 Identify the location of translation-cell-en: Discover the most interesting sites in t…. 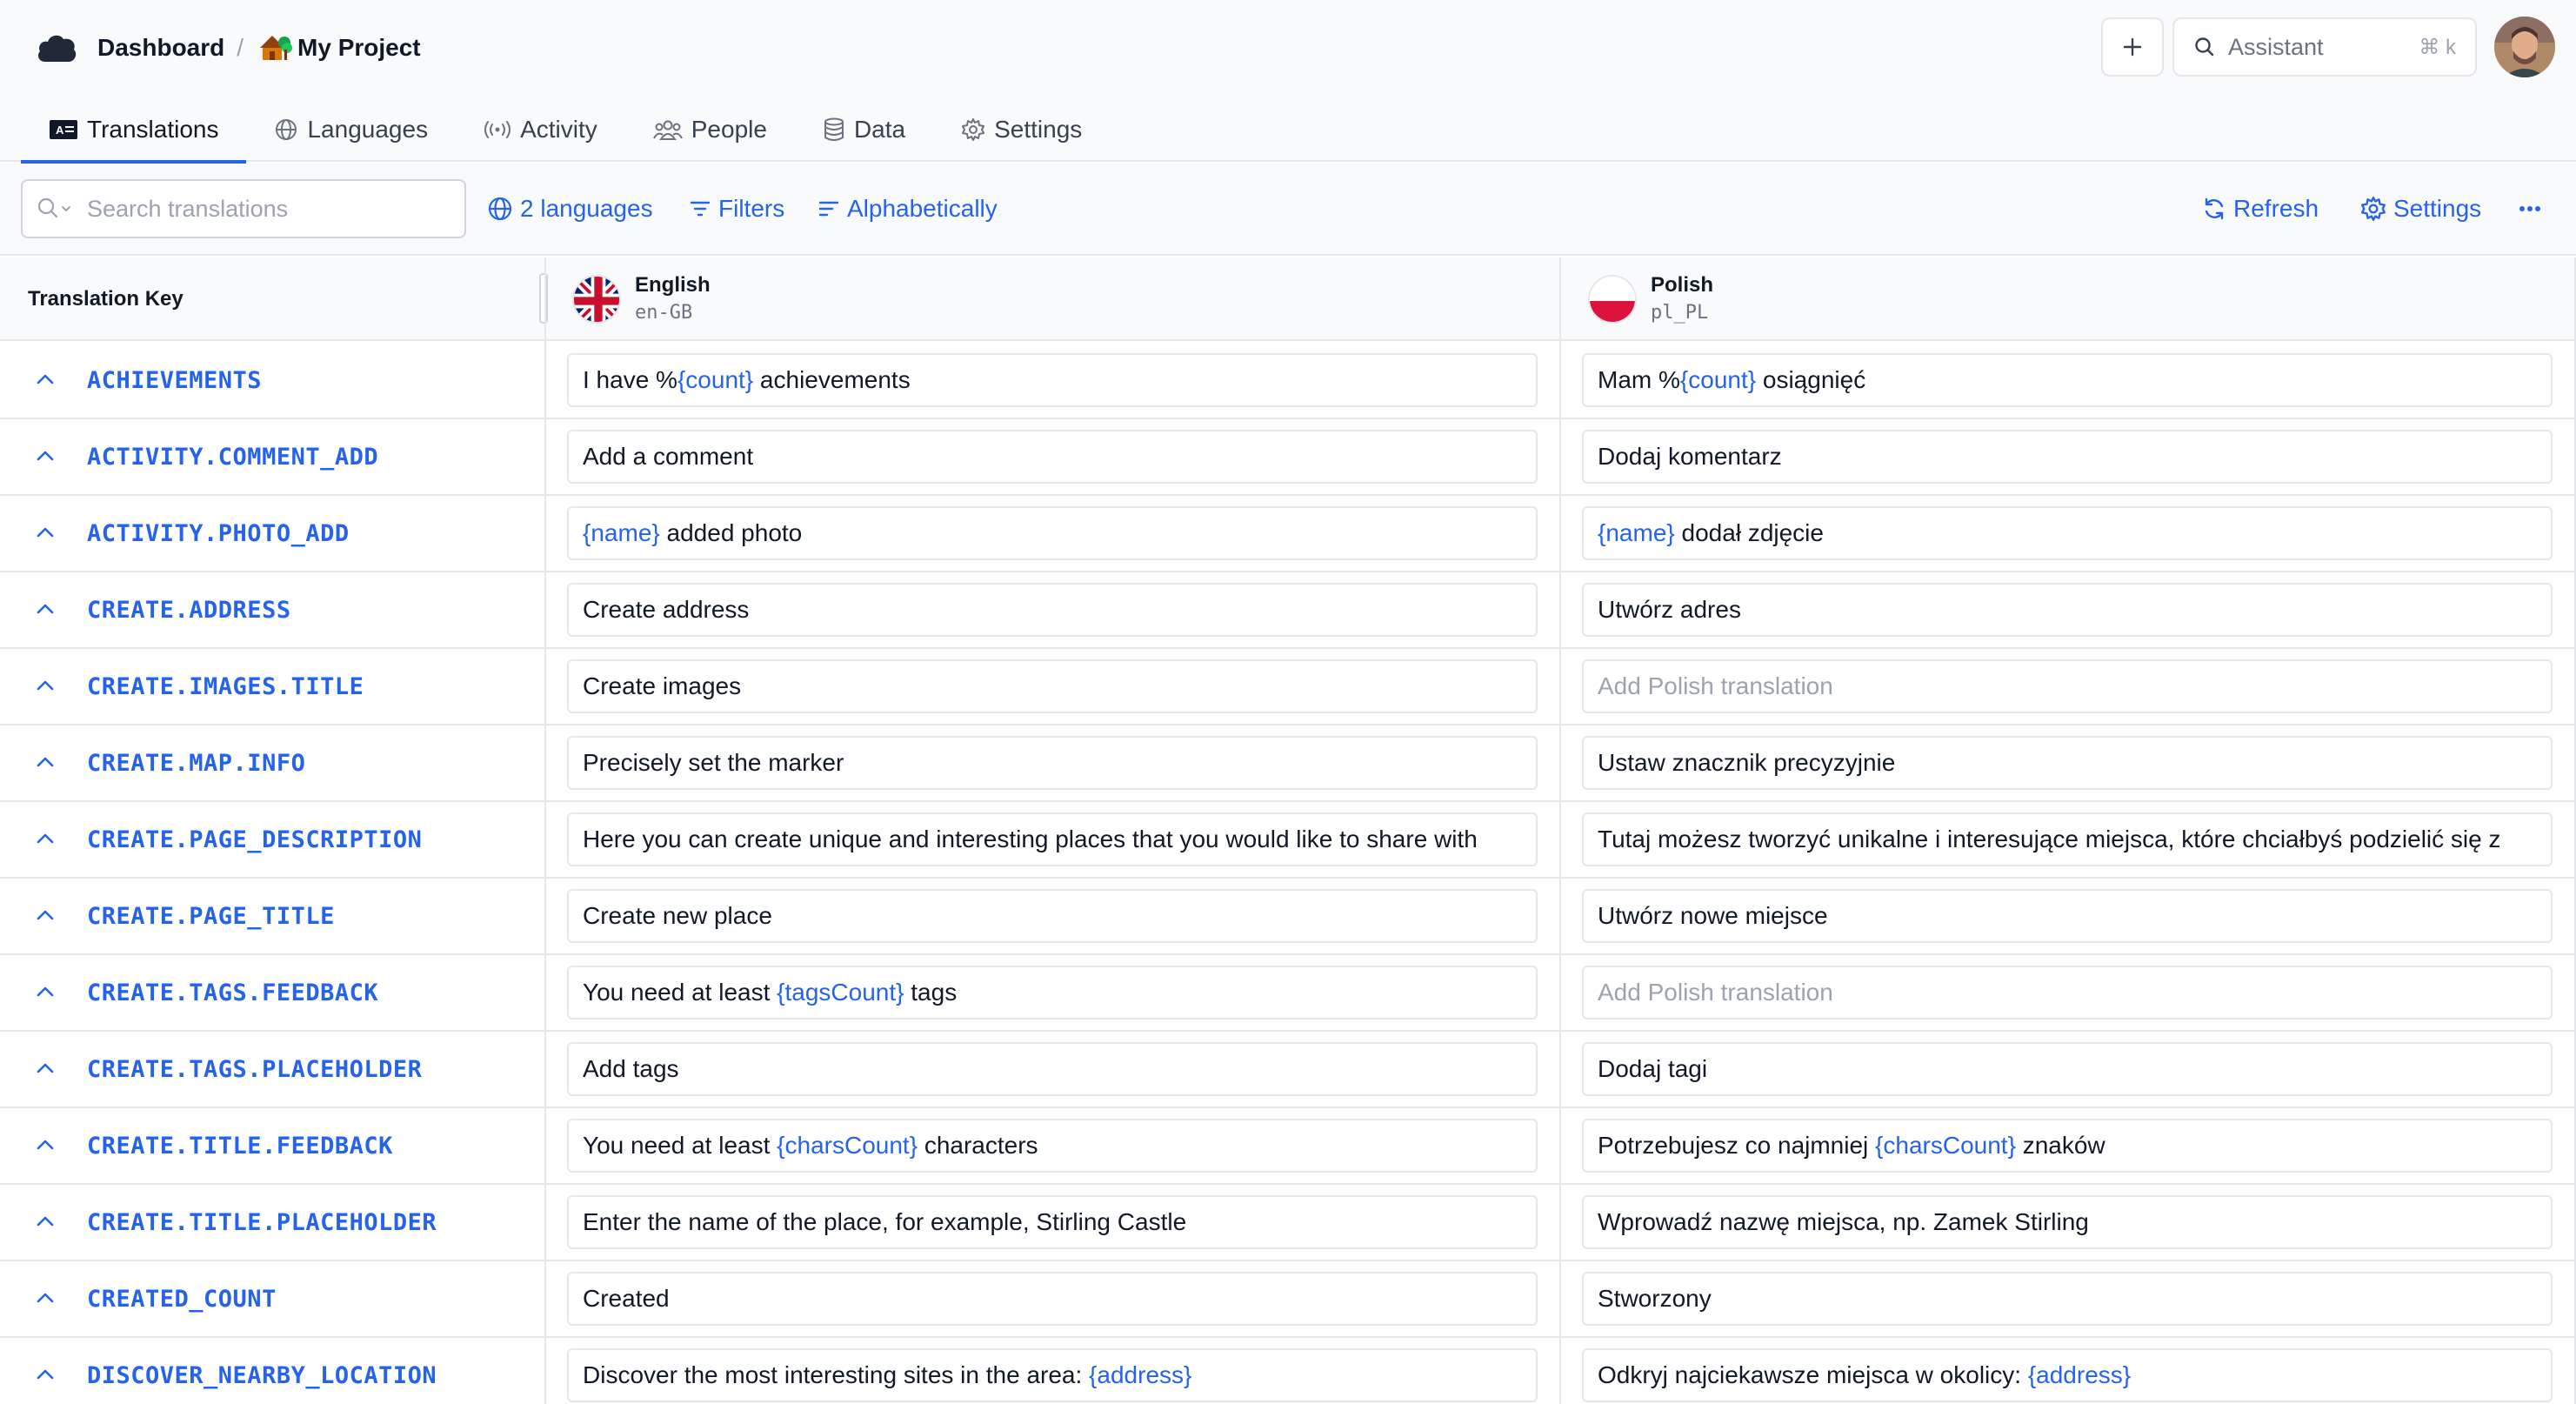
(1052, 1375).